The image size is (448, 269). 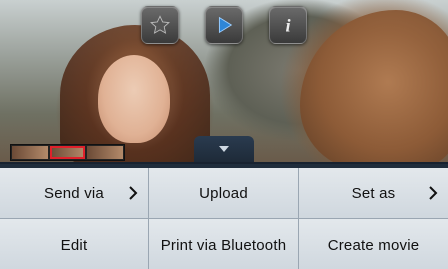 I want to click on filmstrip, so click(x=67, y=152).